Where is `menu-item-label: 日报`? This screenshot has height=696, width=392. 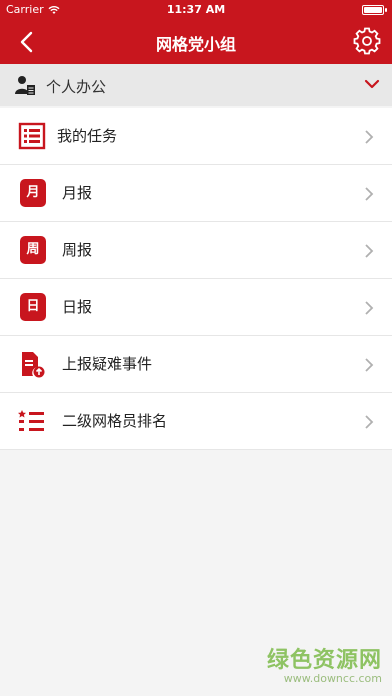
menu-item-label: 日报 is located at coordinates (77, 307).